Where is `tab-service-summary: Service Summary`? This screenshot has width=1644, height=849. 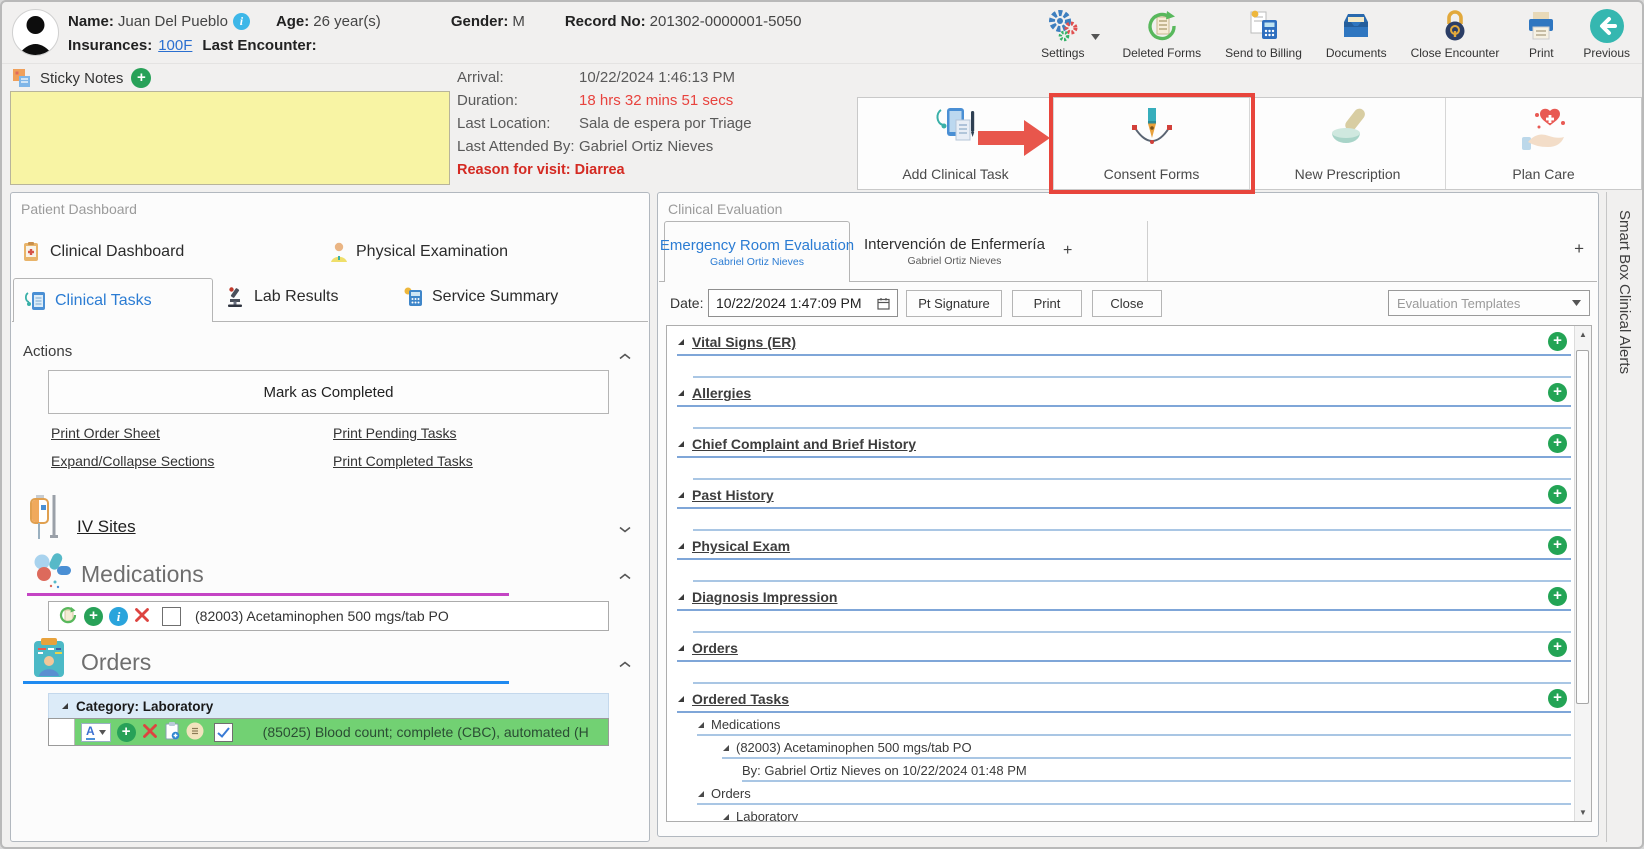 tab-service-summary: Service Summary is located at coordinates (480, 297).